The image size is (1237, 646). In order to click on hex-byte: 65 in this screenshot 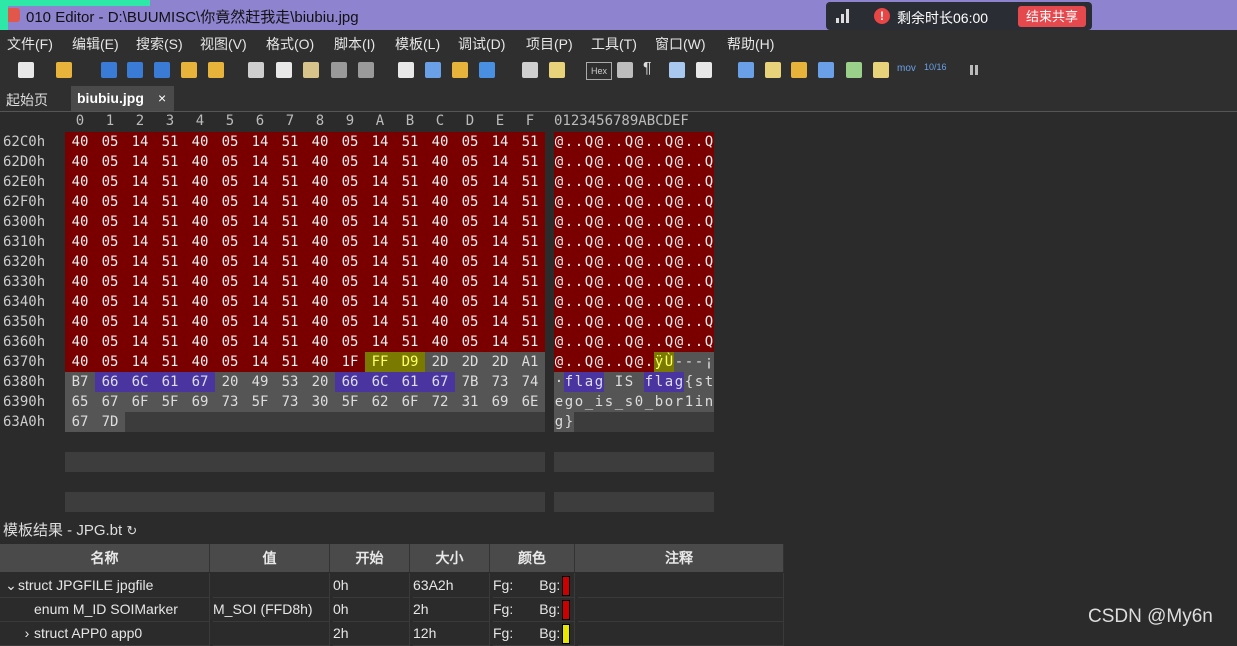, I will do `click(80, 402)`.